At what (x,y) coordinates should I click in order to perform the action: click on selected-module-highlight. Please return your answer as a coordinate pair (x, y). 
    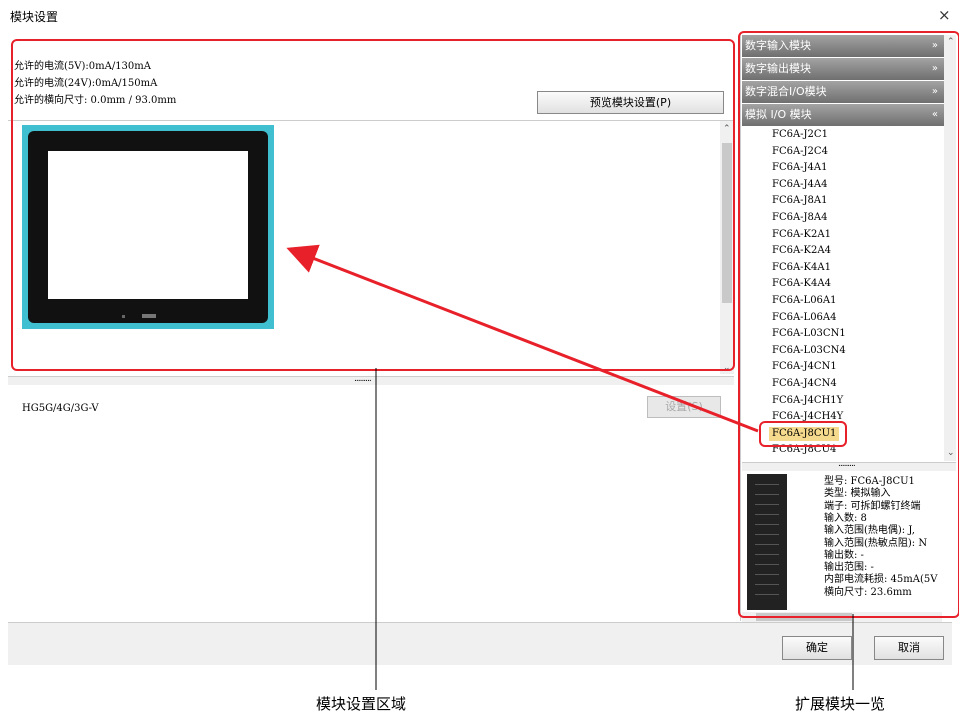
    Looking at the image, I should click on (803, 434).